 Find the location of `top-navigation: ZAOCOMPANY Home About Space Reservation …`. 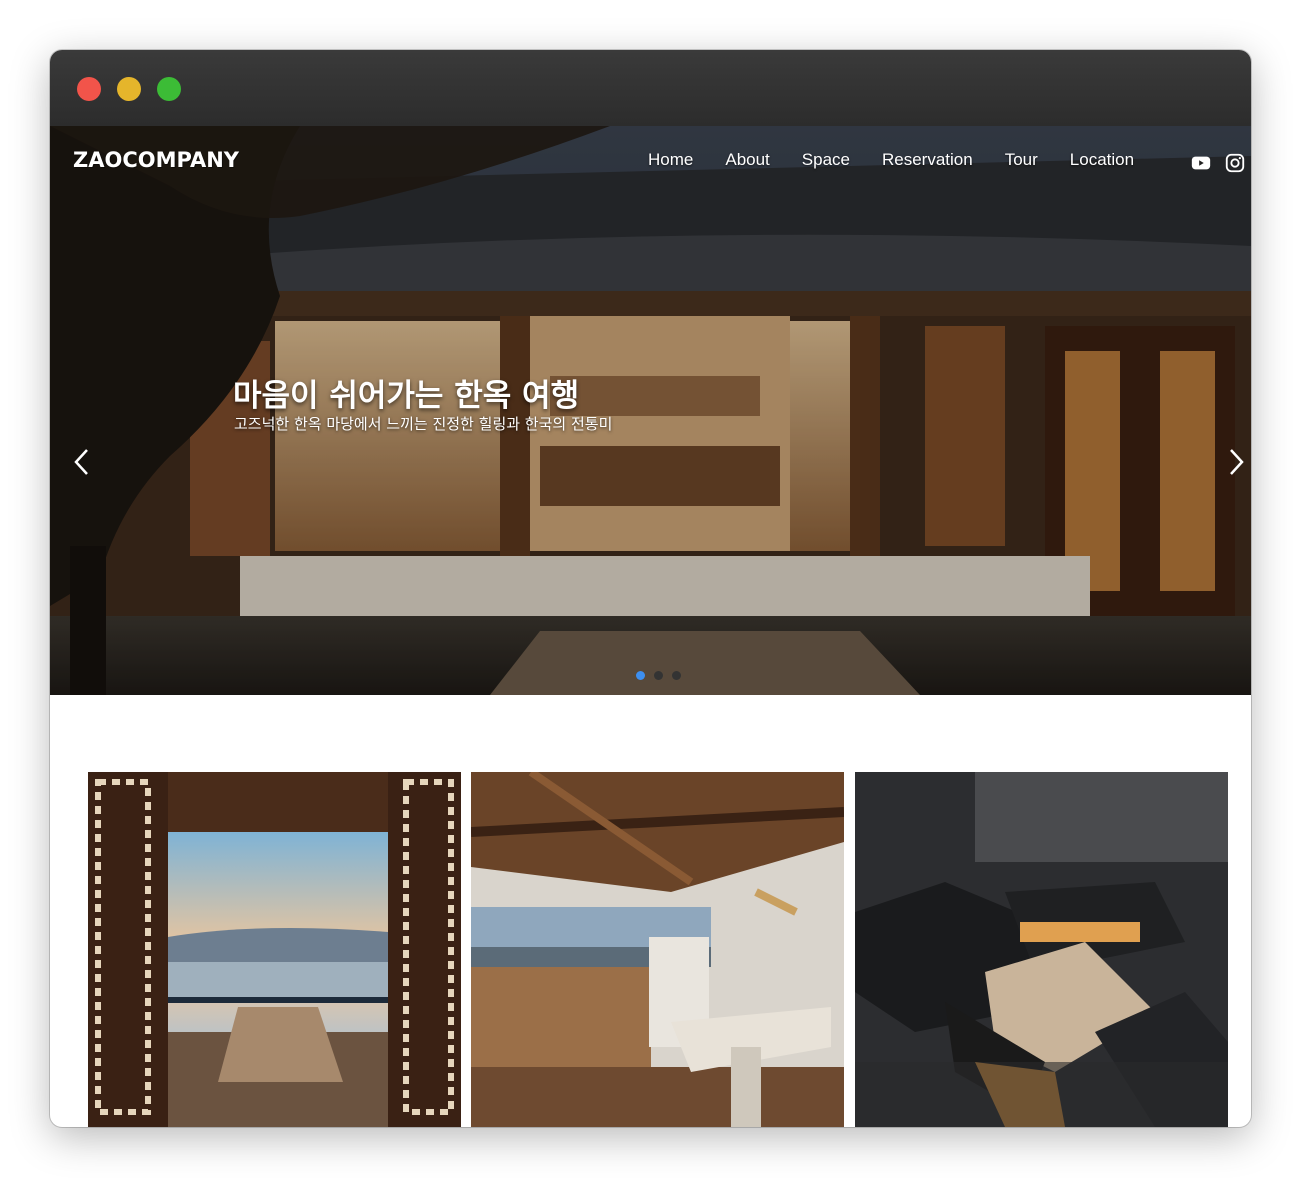

top-navigation: ZAOCOMPANY Home About Space Reservation … is located at coordinates (650, 162).